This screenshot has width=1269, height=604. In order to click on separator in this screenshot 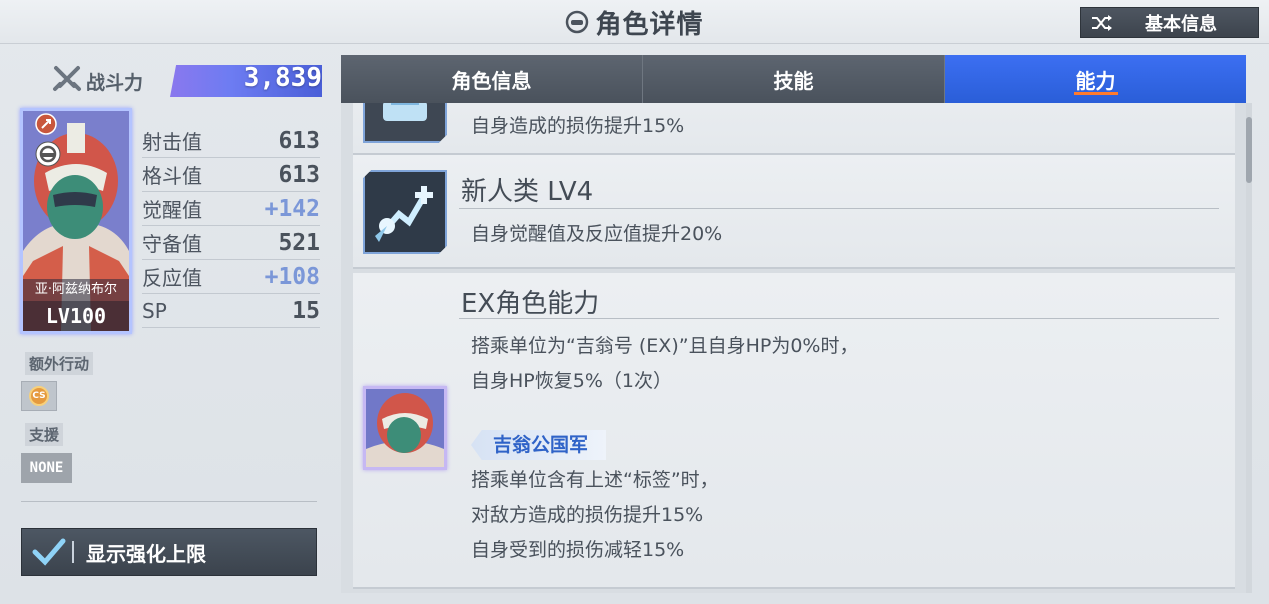, I will do `click(73, 552)`.